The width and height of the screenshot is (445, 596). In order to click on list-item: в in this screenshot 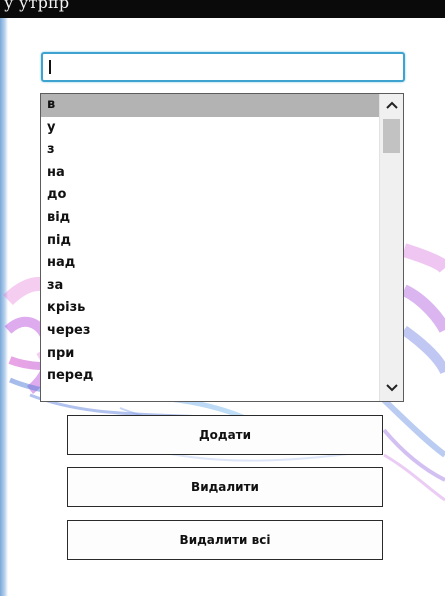, I will do `click(210, 105)`.